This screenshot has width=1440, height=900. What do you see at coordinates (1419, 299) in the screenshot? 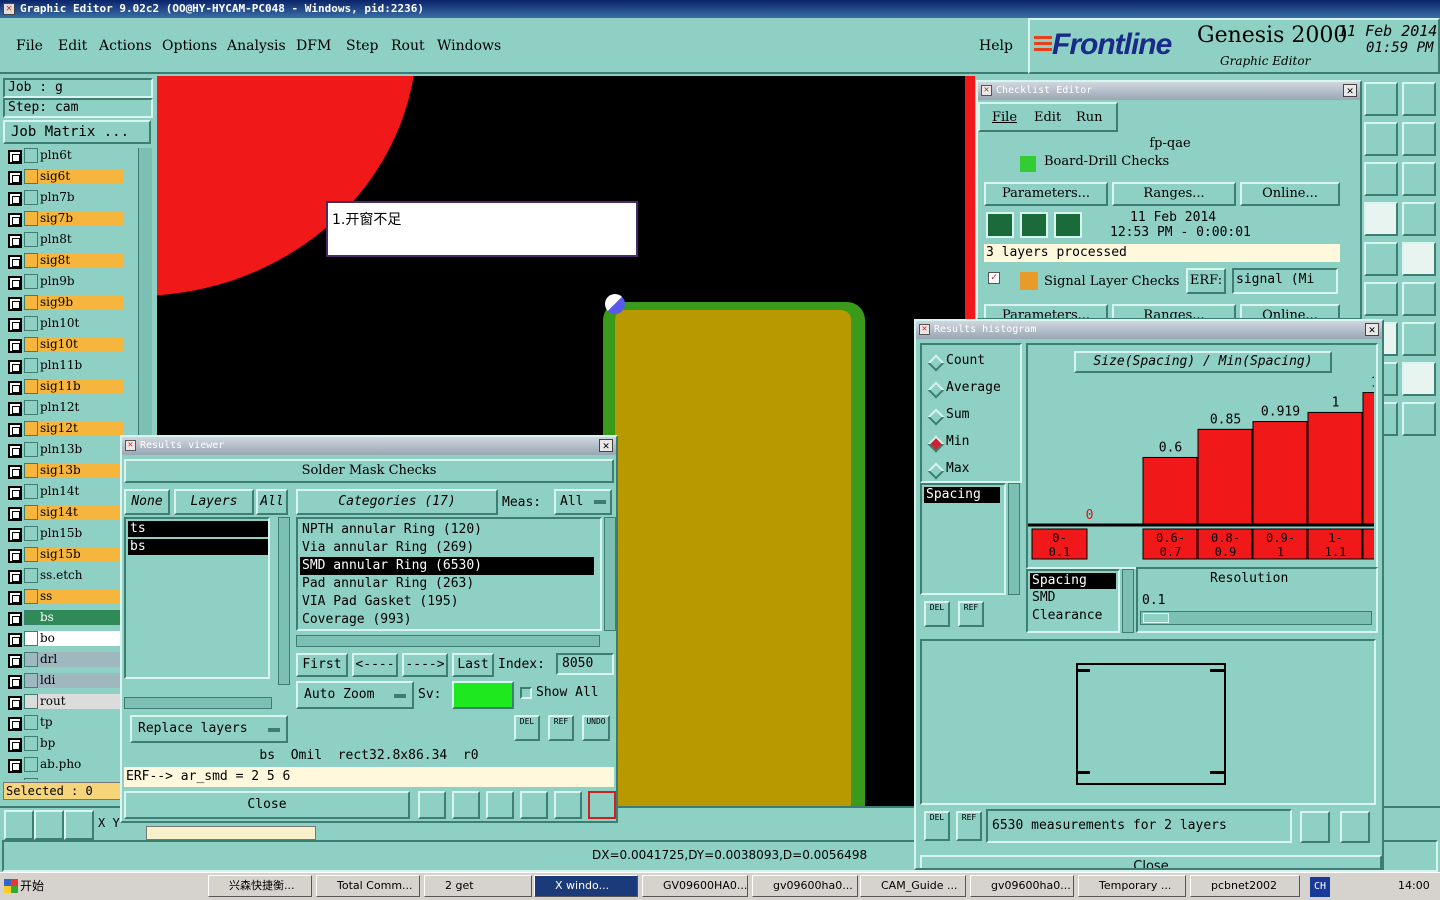
I see `draw-icon` at bounding box center [1419, 299].